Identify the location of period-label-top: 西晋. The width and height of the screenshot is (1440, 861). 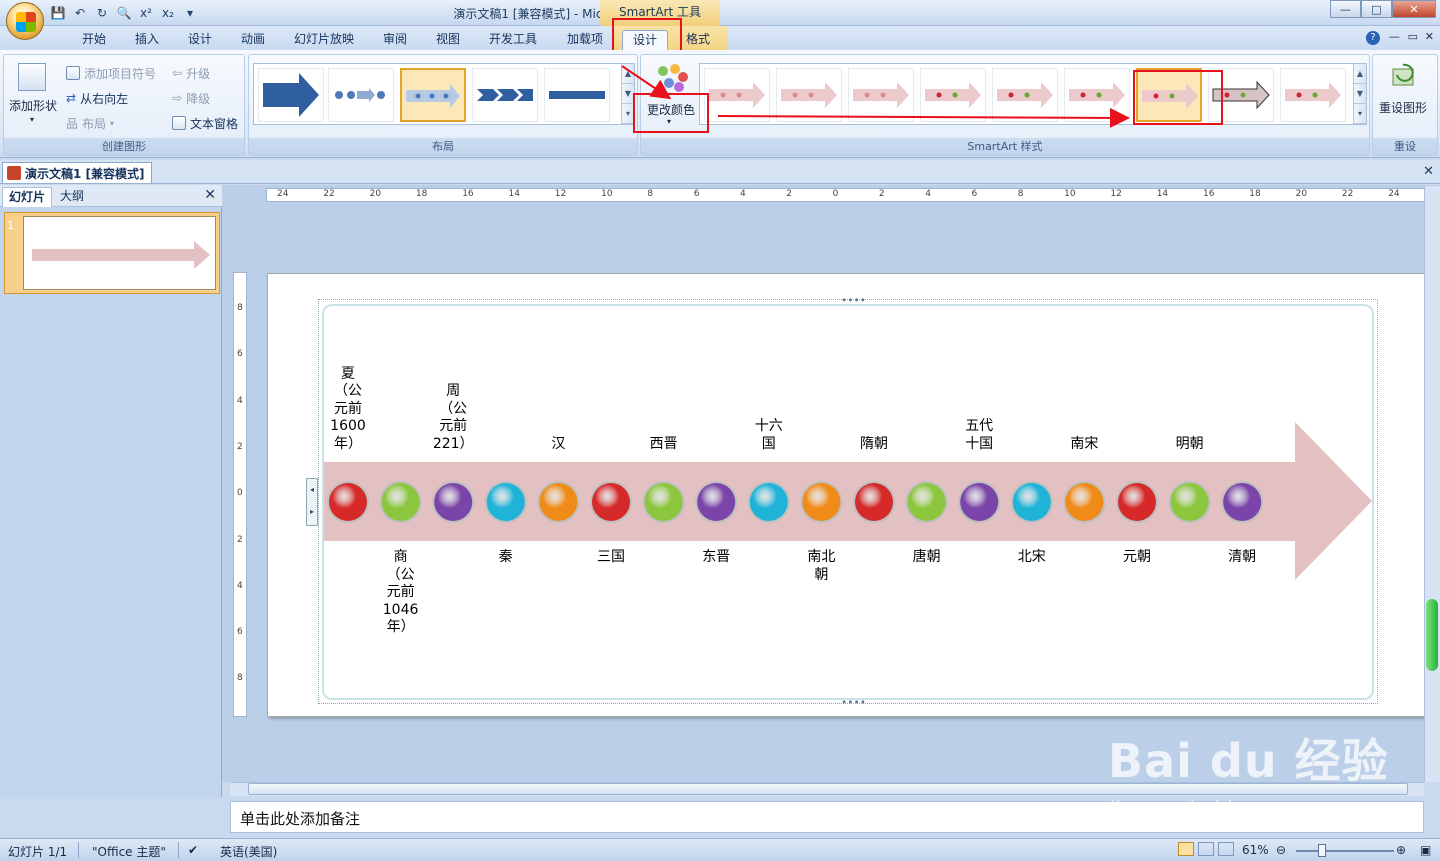
(664, 445).